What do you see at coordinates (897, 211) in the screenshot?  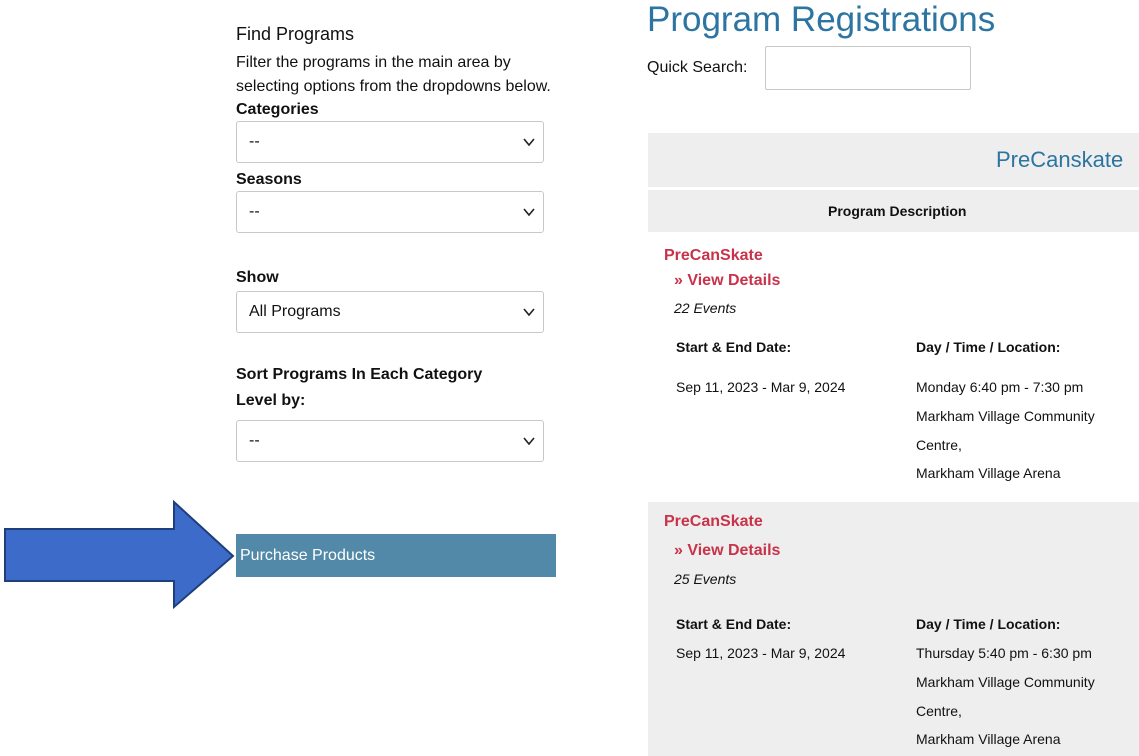 I see `program-description-header: Program Description` at bounding box center [897, 211].